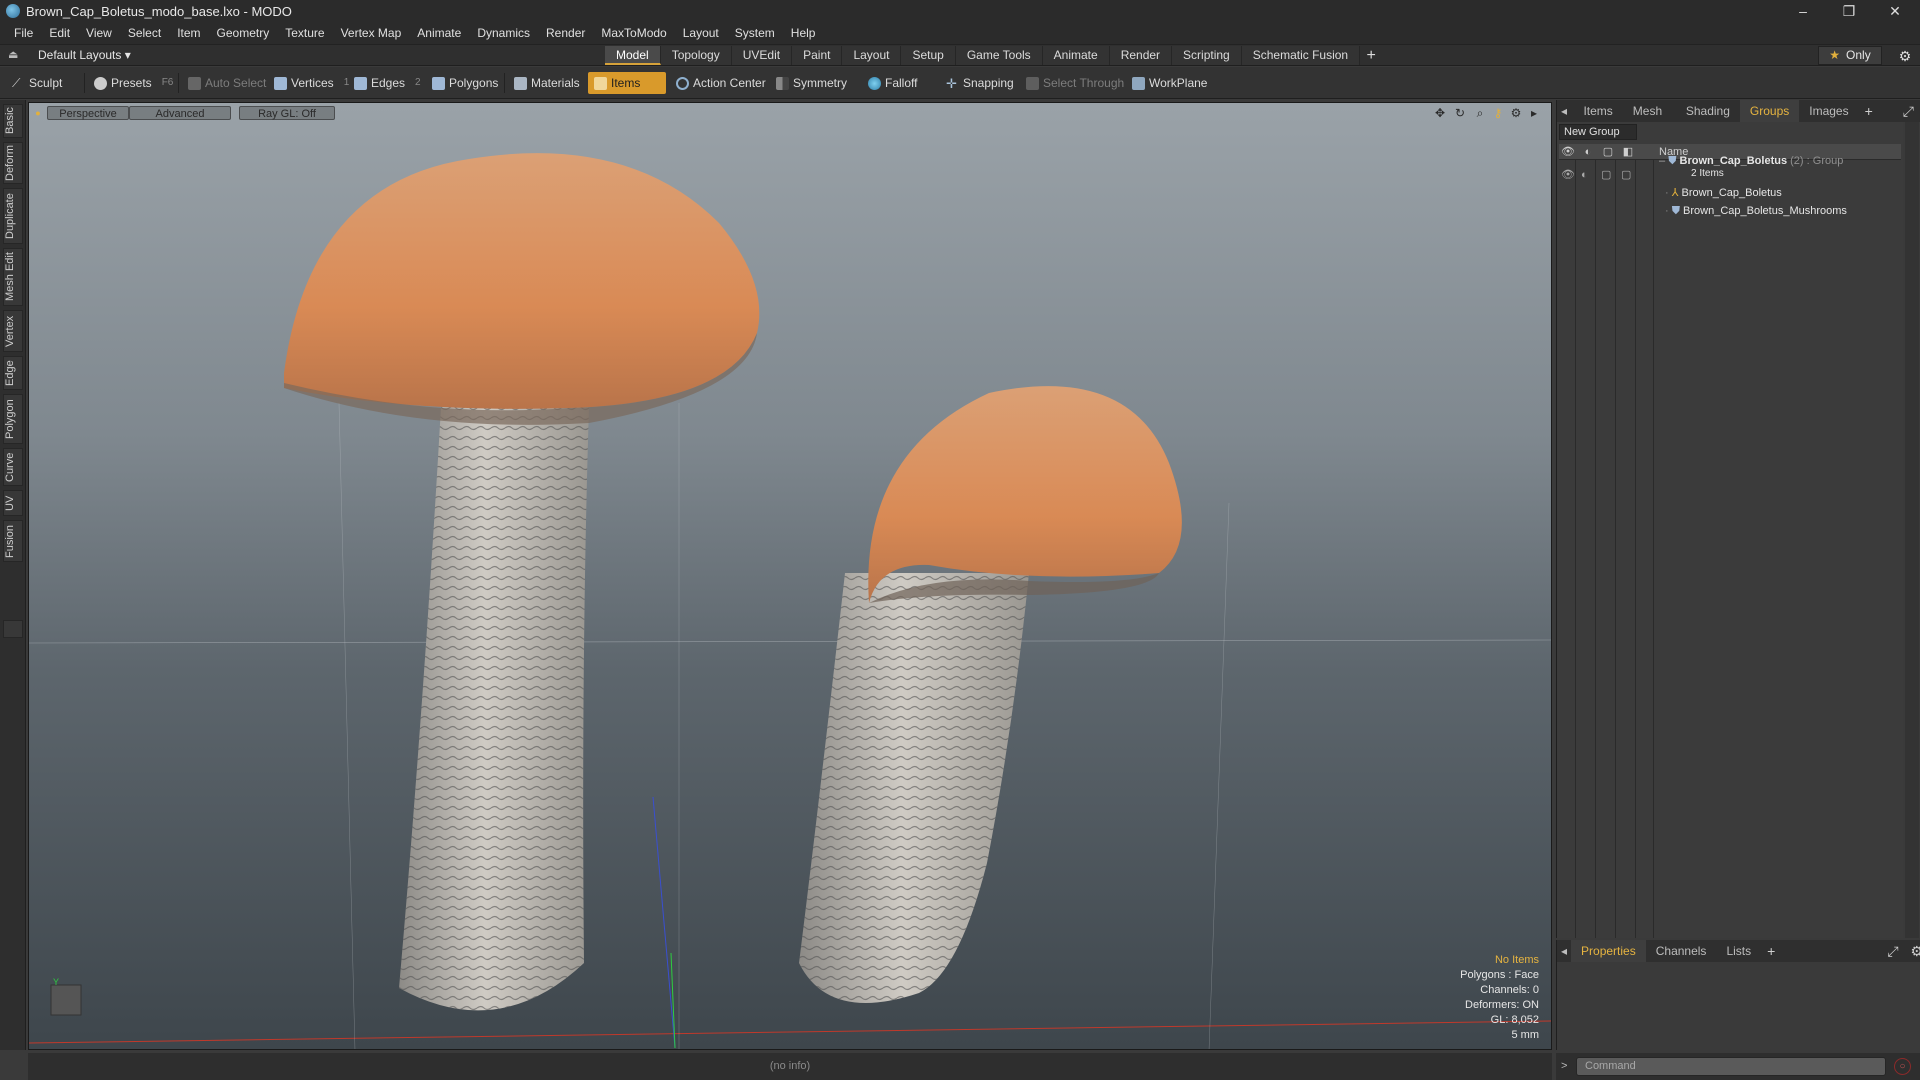  Describe the element at coordinates (803, 33) in the screenshot. I see `menu-help: Help` at that location.